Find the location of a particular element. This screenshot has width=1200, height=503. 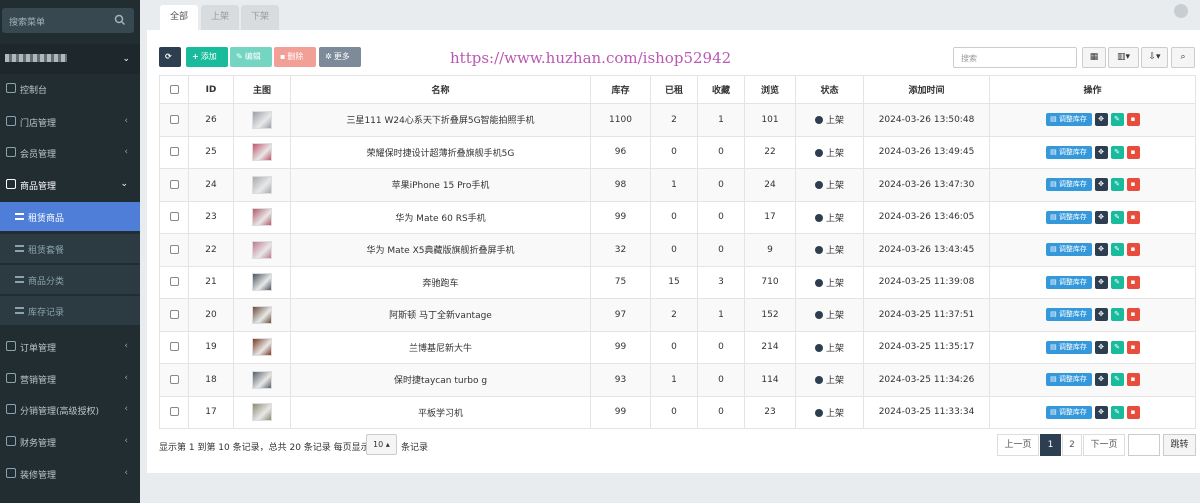

col-header-name: 名称 is located at coordinates (440, 89).